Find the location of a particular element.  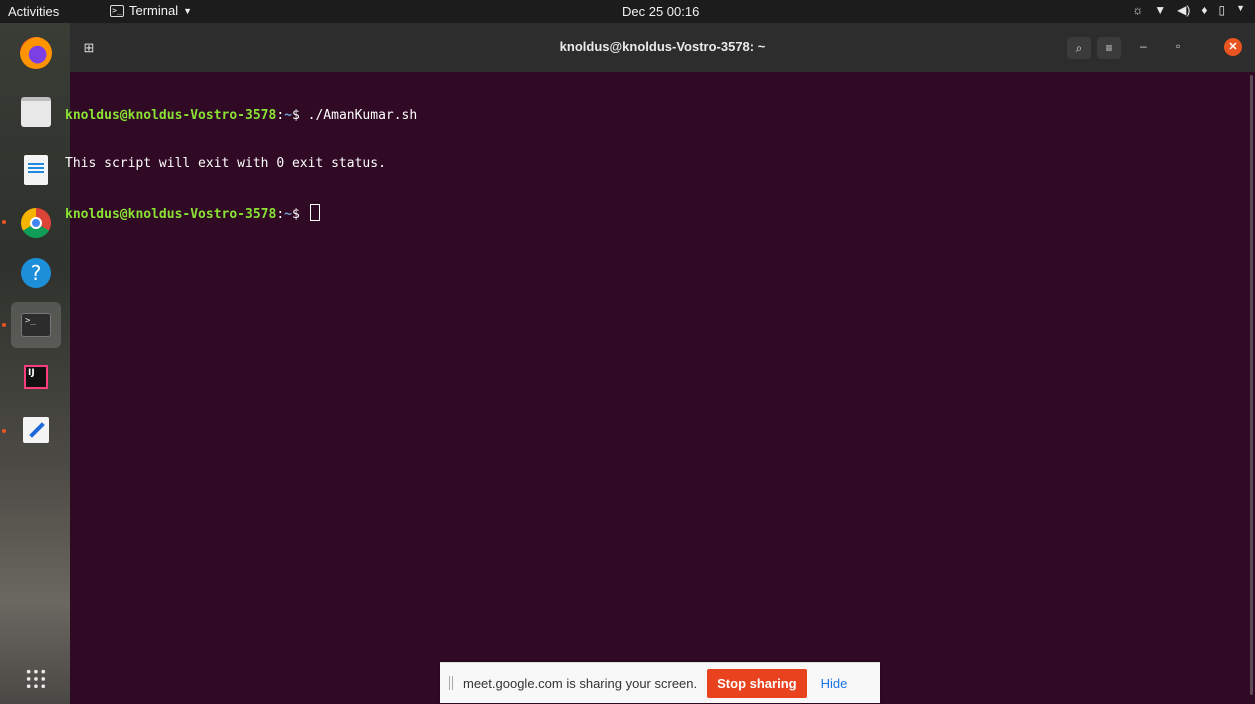

dock-item-terminal: >_ is located at coordinates (36, 325).